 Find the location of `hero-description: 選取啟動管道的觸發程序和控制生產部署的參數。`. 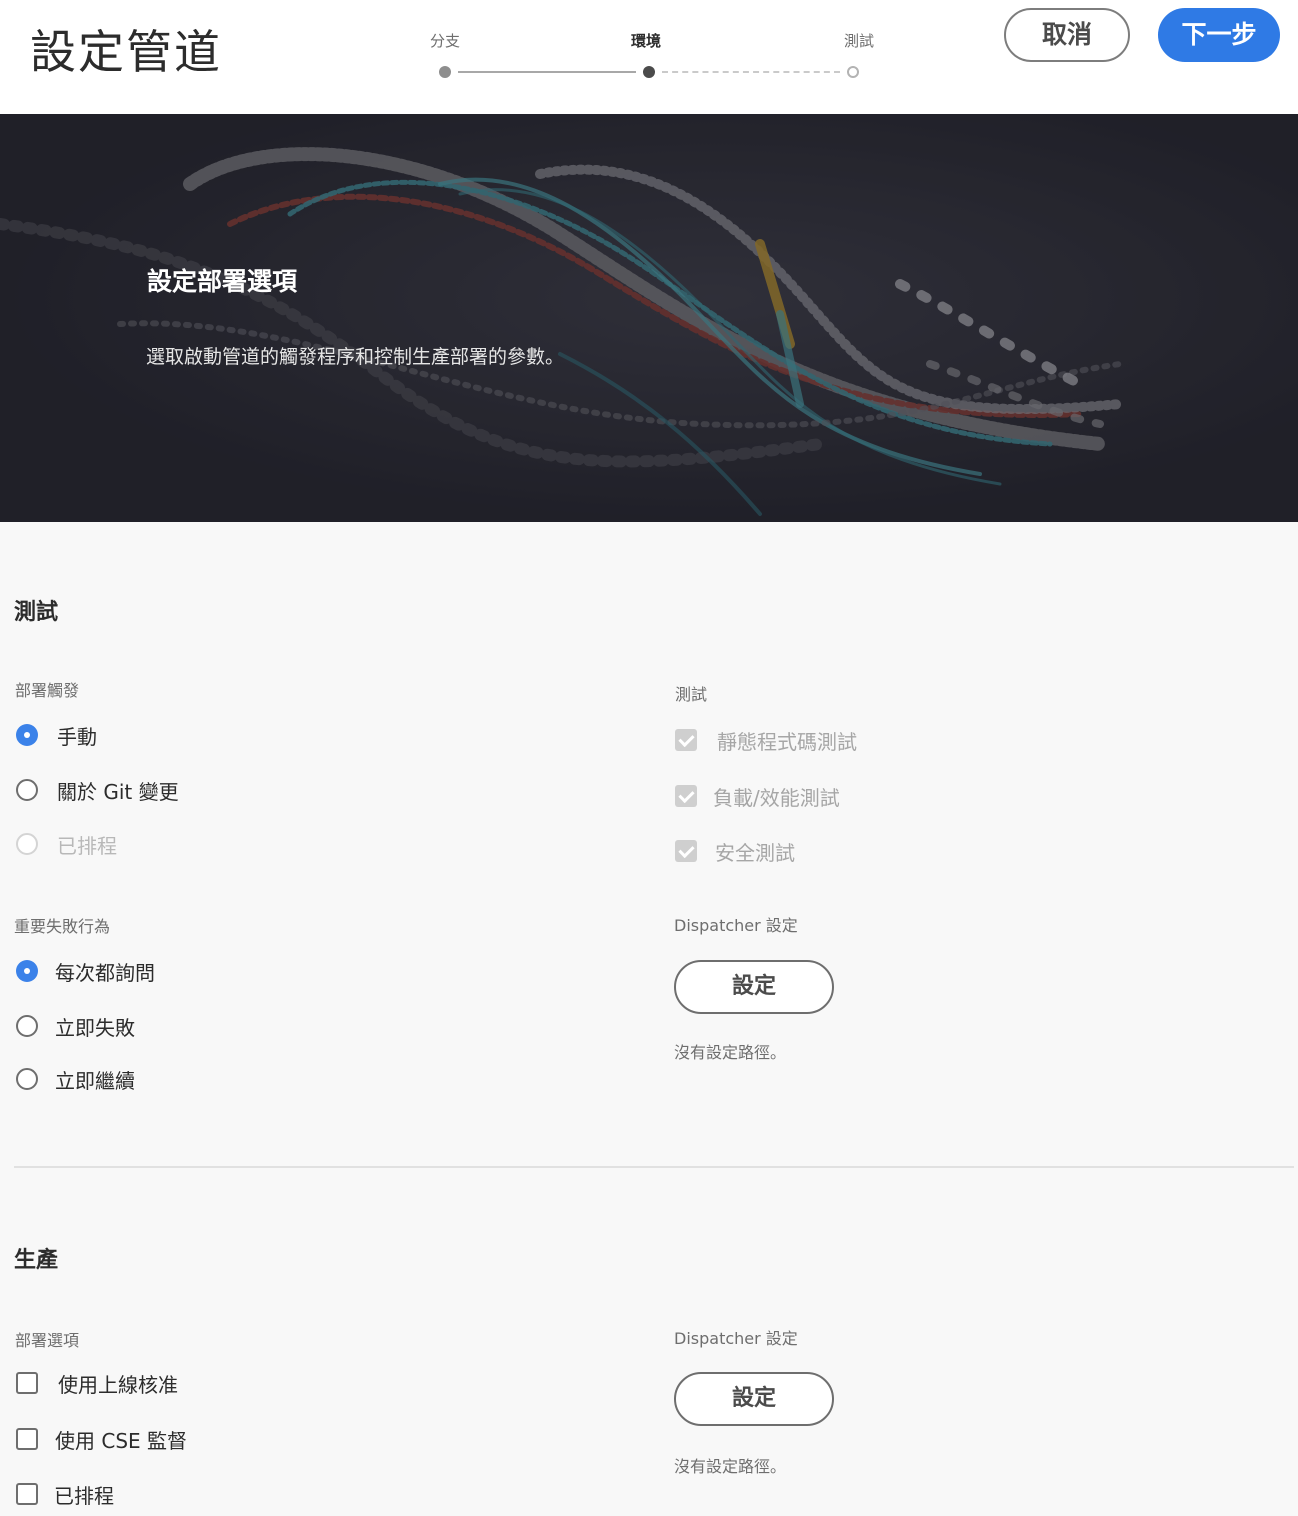

hero-description: 選取啟動管道的觸發程序和控制生產部署的參數。 is located at coordinates (355, 357).